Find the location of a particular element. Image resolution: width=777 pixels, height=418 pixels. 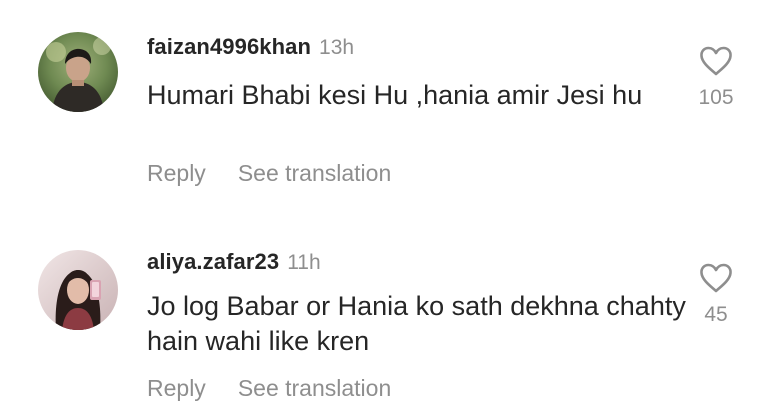

timestamp: 11h is located at coordinates (304, 262).